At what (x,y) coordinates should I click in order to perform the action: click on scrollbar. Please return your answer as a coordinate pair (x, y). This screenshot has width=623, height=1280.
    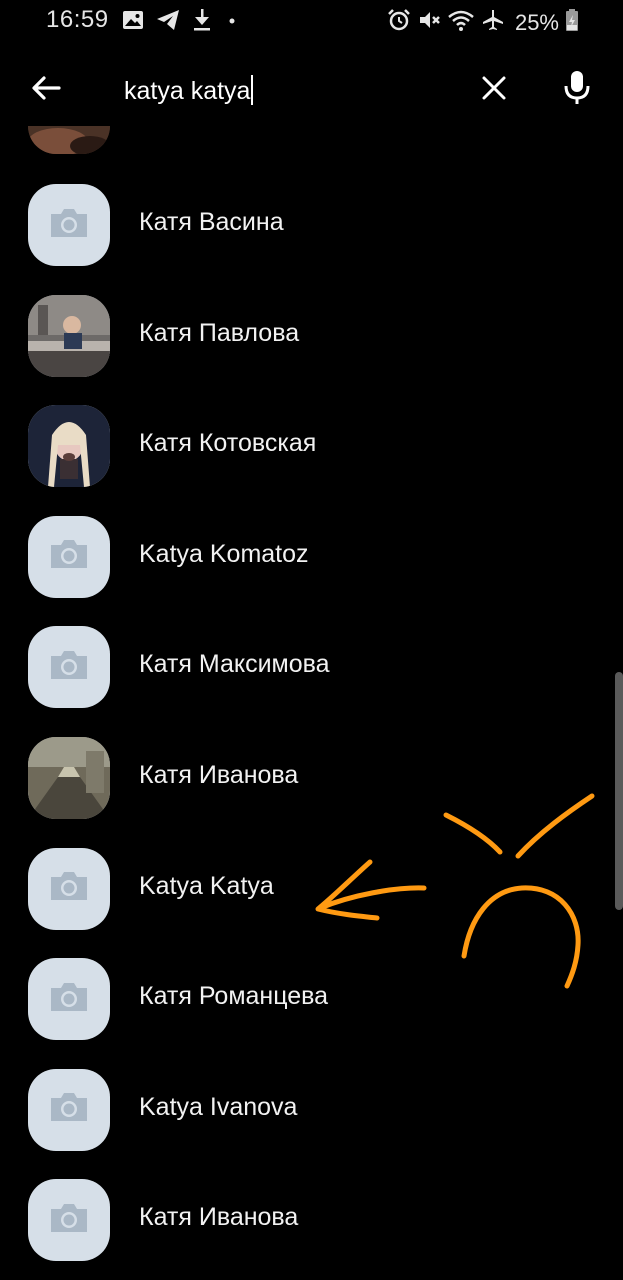
    Looking at the image, I should click on (619, 791).